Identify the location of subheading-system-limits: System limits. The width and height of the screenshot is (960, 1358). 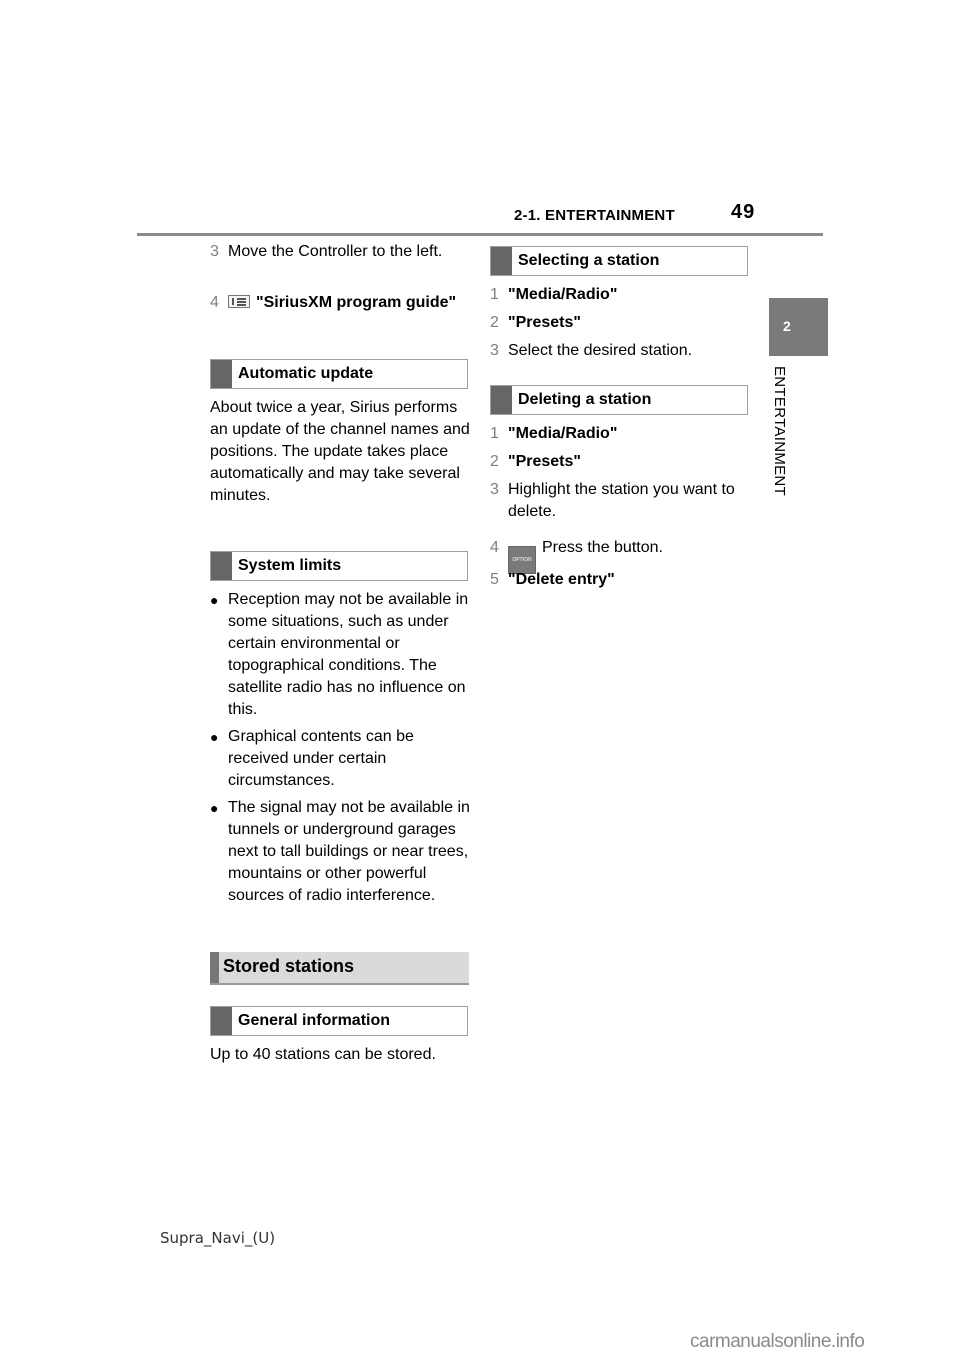
(339, 566).